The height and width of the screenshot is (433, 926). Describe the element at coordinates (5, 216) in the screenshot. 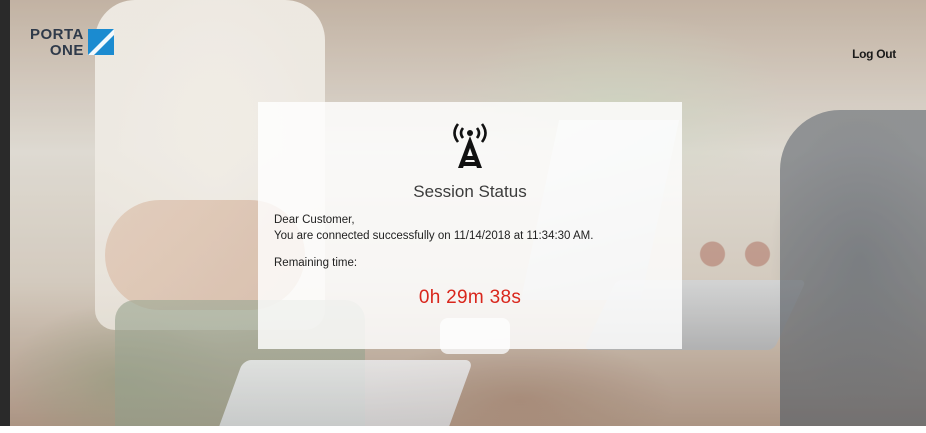

I see `window-left-edge` at that location.